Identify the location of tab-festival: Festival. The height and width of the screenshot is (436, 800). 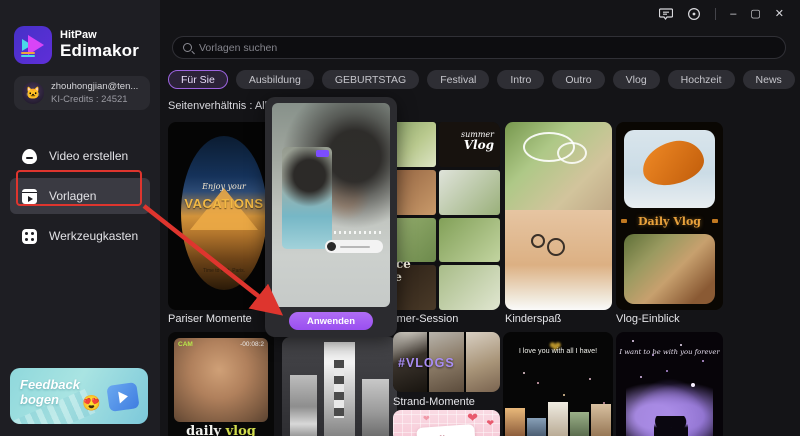
(458, 79).